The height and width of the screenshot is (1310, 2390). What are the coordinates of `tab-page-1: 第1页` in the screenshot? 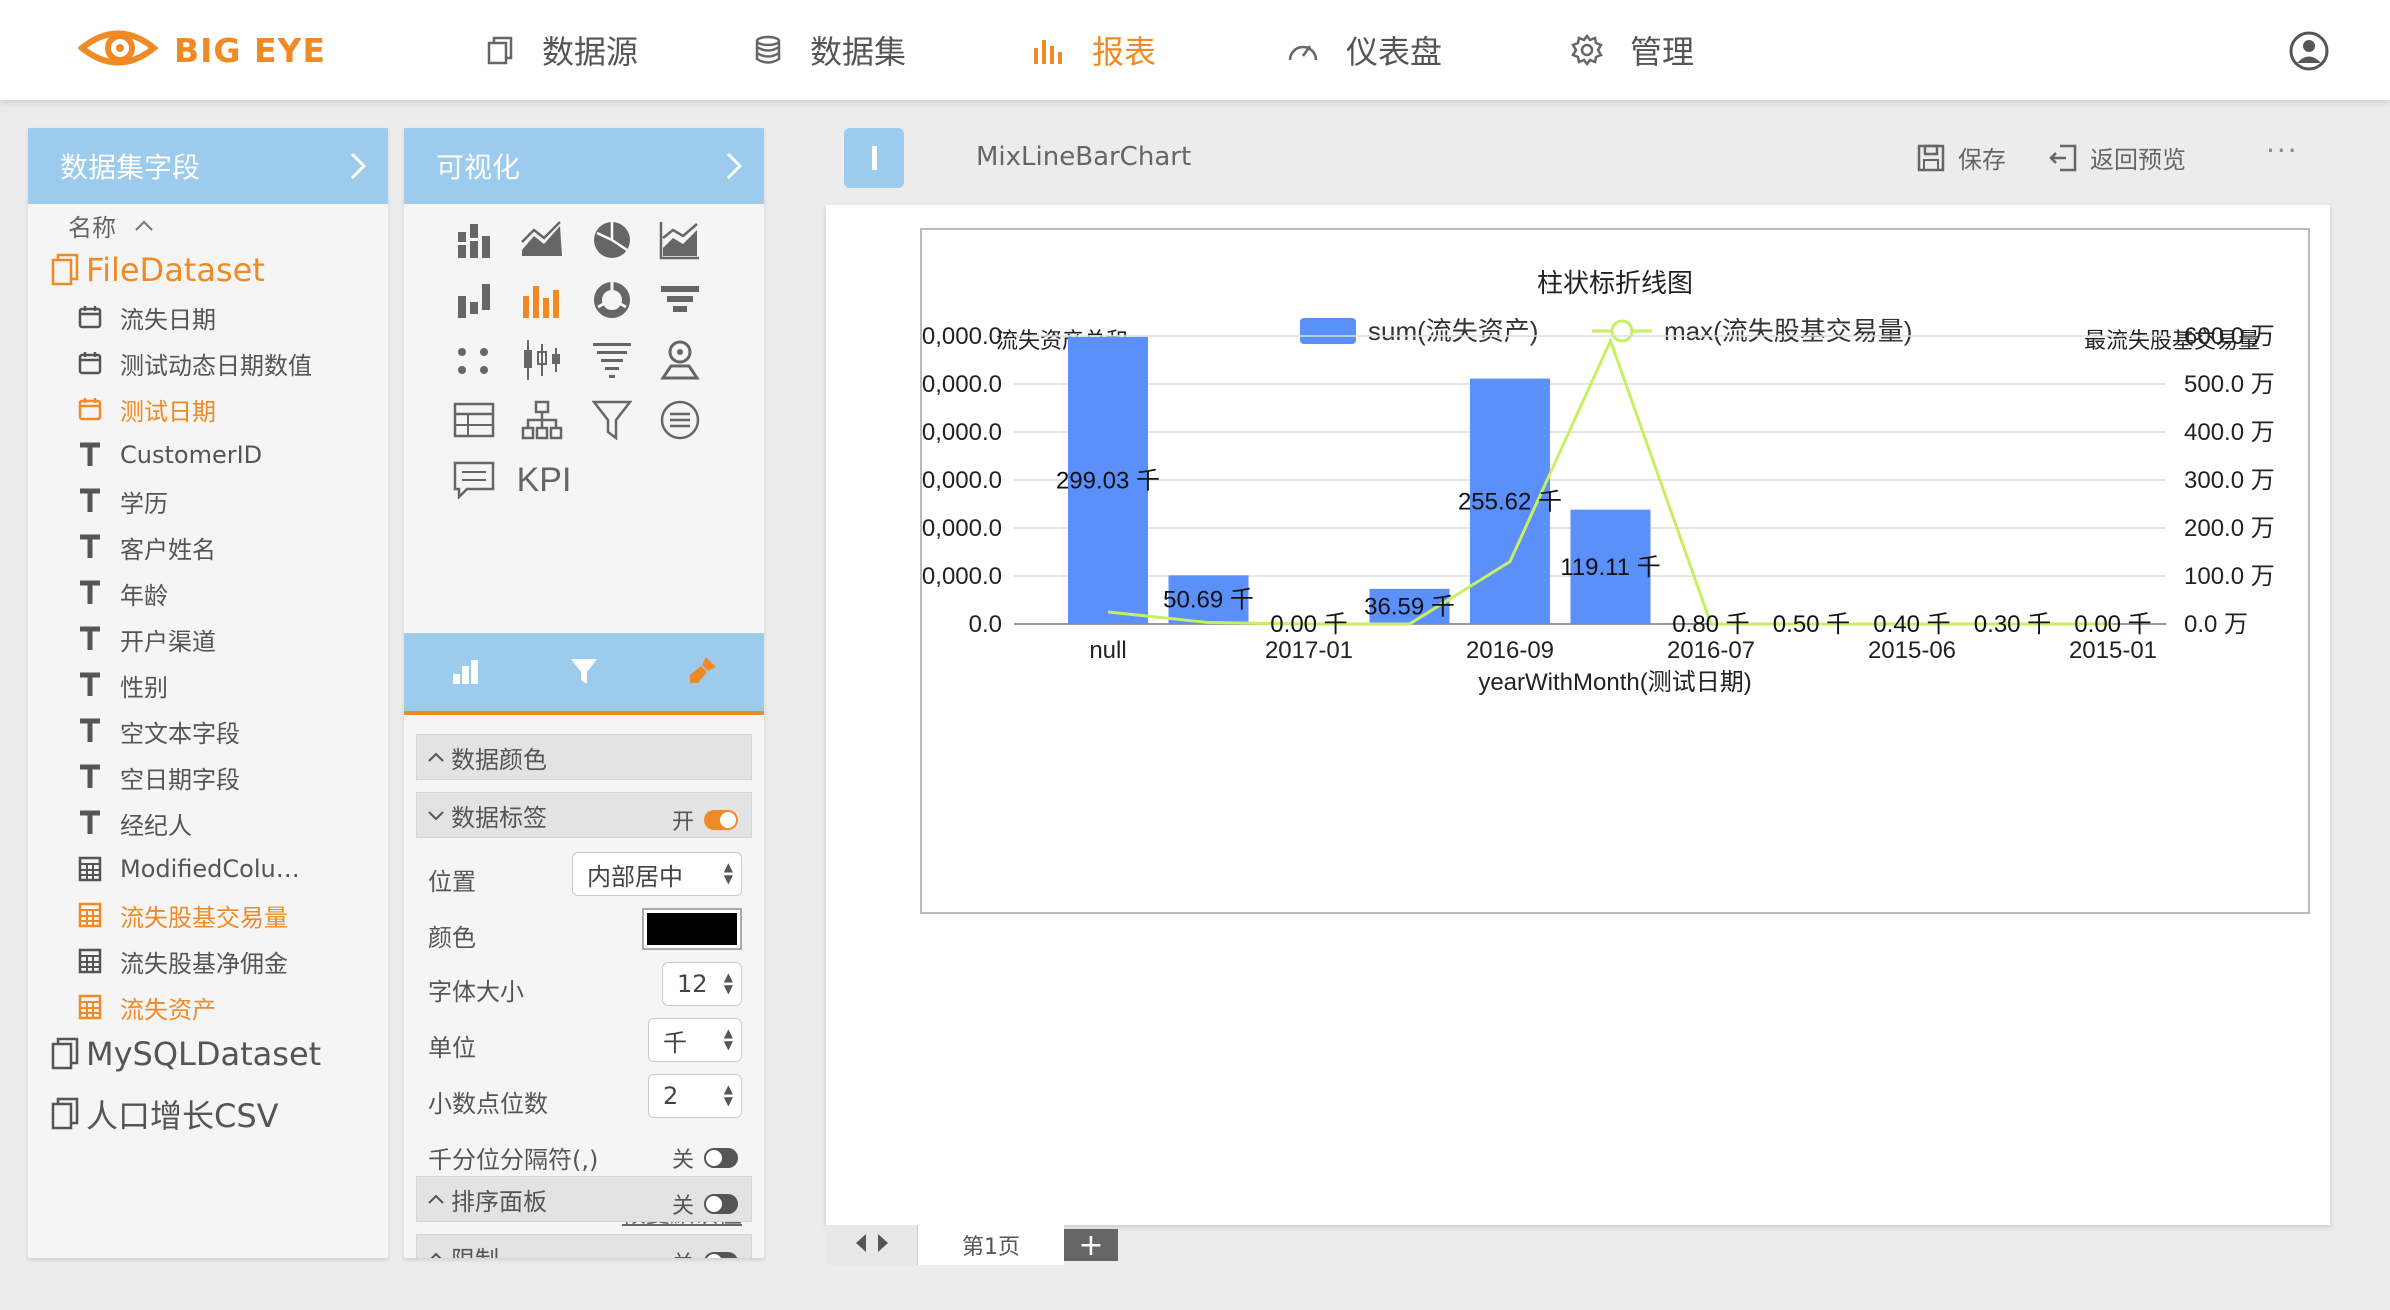 It's located at (991, 1245).